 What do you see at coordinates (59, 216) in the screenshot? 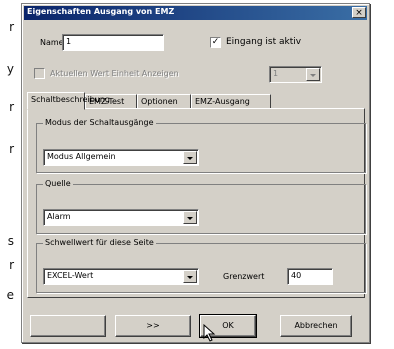
I see `source-select-value: Alarm` at bounding box center [59, 216].